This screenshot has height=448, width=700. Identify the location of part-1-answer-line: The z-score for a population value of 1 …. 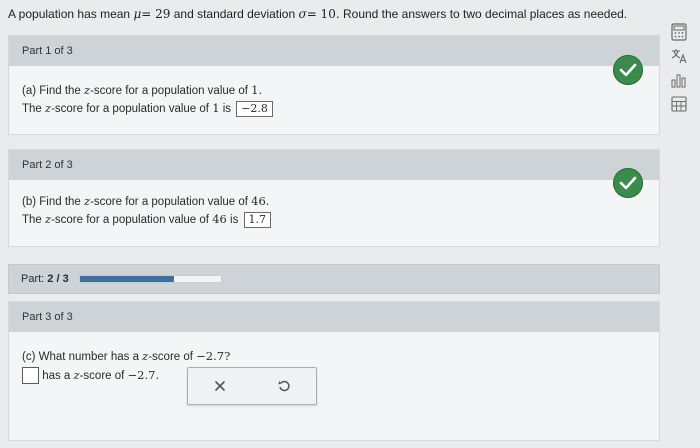
(334, 109).